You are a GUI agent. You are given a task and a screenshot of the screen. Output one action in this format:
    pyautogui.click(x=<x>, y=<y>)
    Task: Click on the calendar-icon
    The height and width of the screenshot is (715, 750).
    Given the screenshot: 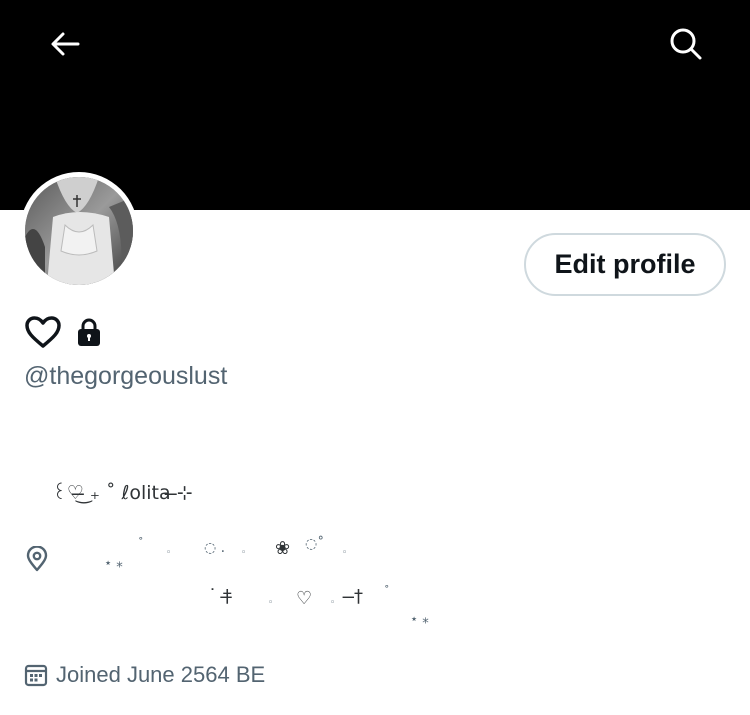 What is the action you would take?
    pyautogui.click(x=36, y=675)
    